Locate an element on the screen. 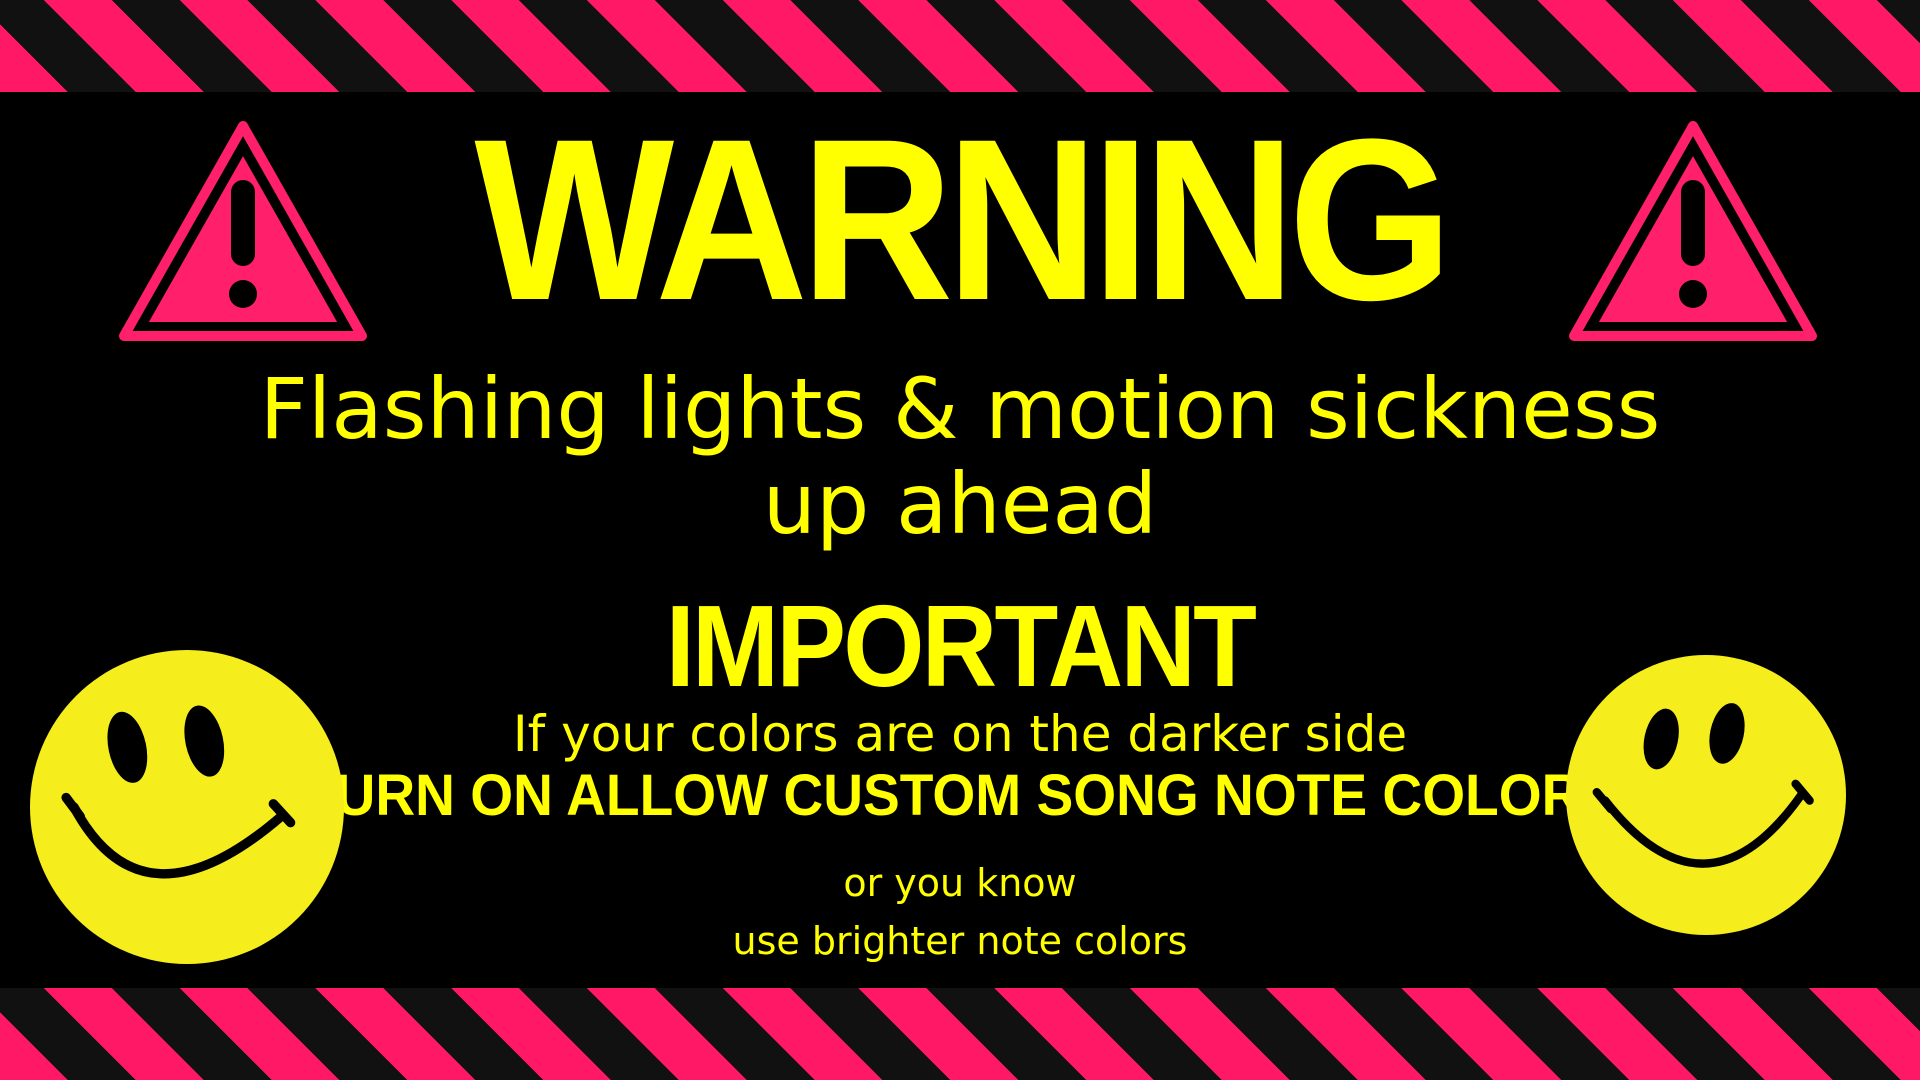 The width and height of the screenshot is (1920, 1080). important-title: IMPORTANT is located at coordinates (961, 646).